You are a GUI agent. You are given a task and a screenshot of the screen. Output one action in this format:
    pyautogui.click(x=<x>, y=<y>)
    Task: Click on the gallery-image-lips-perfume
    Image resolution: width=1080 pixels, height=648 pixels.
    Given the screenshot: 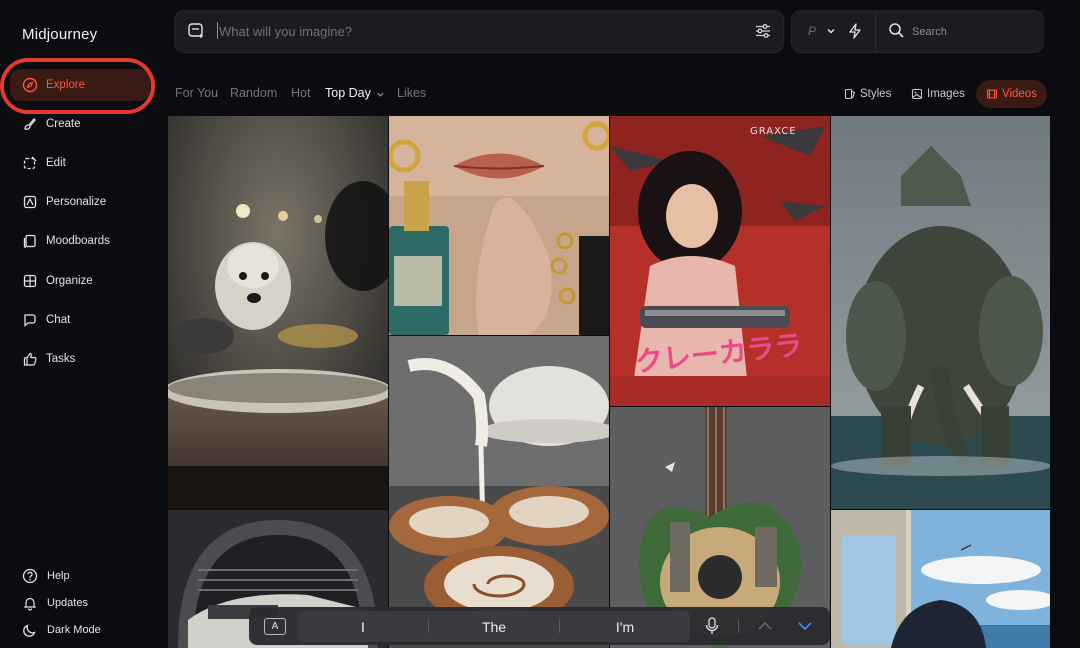 What is the action you would take?
    pyautogui.click(x=499, y=225)
    